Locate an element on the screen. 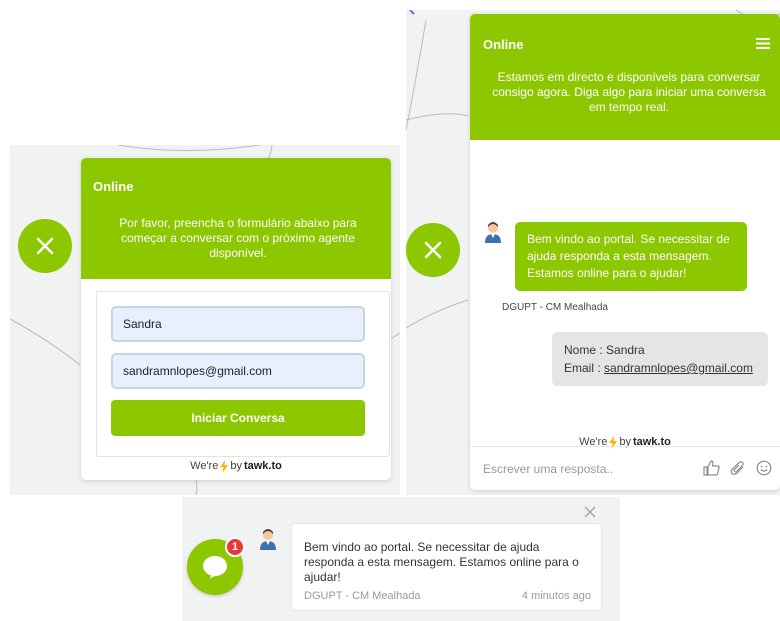 The image size is (780, 621). visitor-name-line: Nome : Sandra is located at coordinates (660, 350).